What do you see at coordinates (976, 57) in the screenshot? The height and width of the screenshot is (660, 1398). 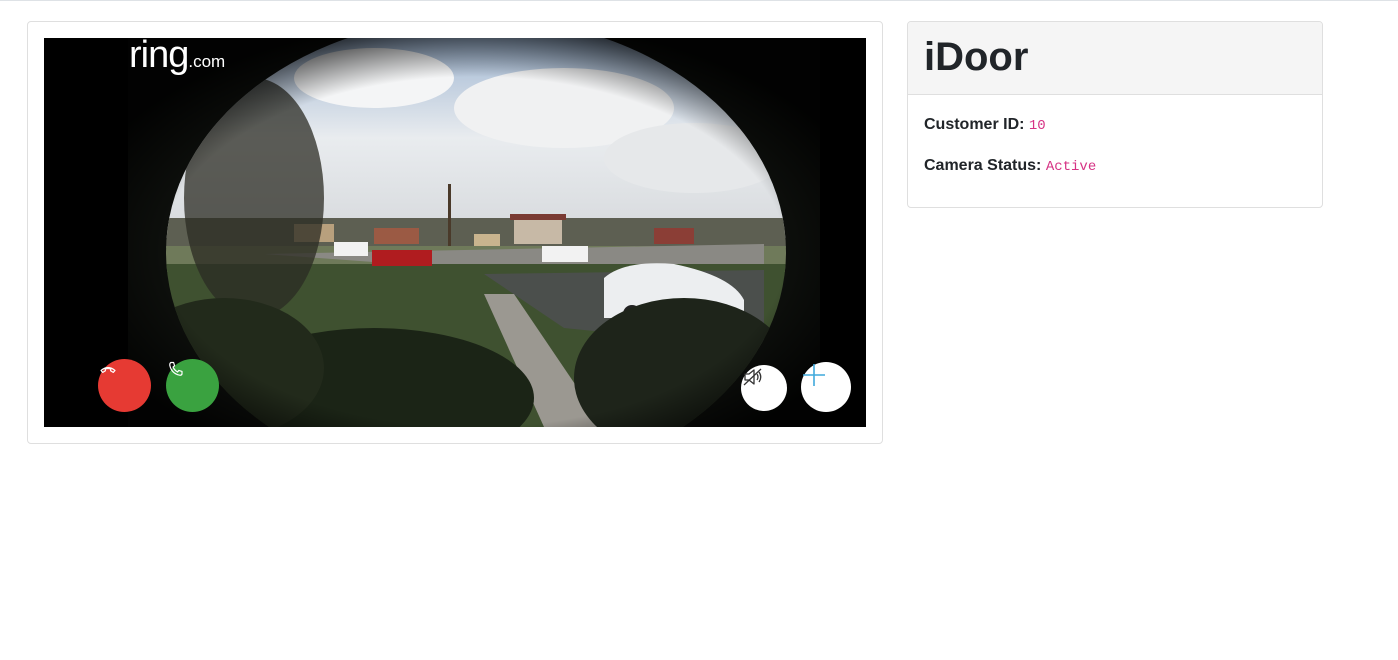 I see `device-title: iDoor` at bounding box center [976, 57].